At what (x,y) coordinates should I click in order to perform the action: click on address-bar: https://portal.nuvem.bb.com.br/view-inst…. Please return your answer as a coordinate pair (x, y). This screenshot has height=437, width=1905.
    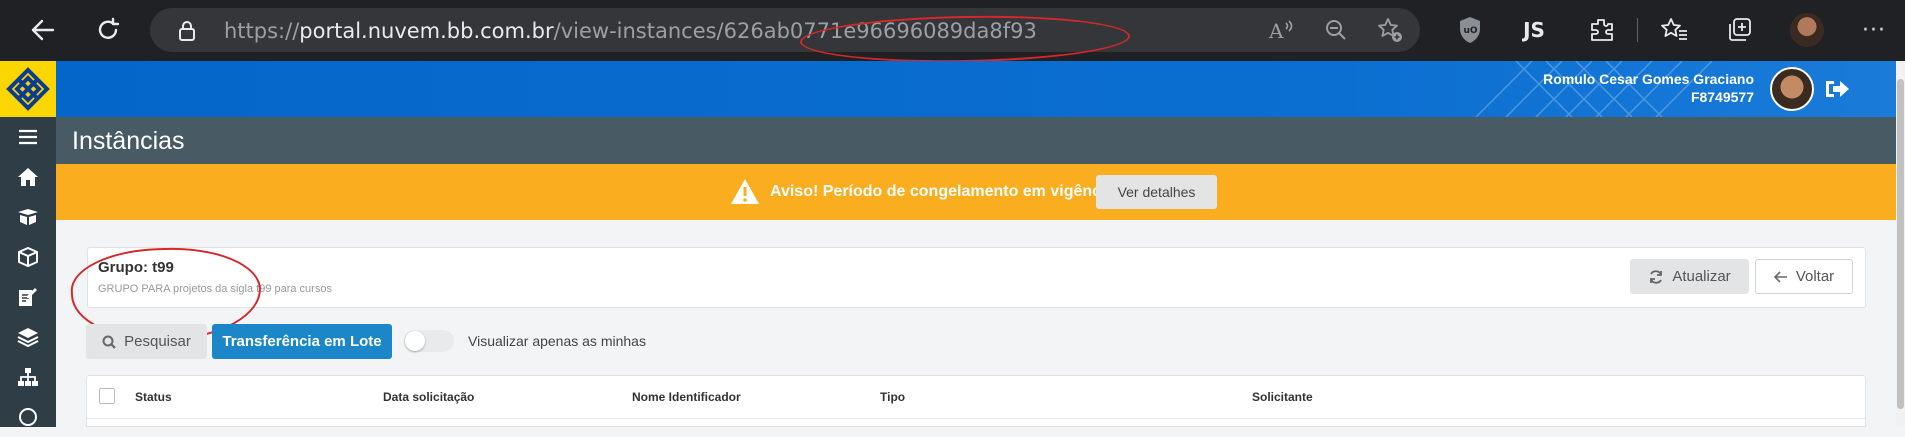
    Looking at the image, I should click on (785, 36).